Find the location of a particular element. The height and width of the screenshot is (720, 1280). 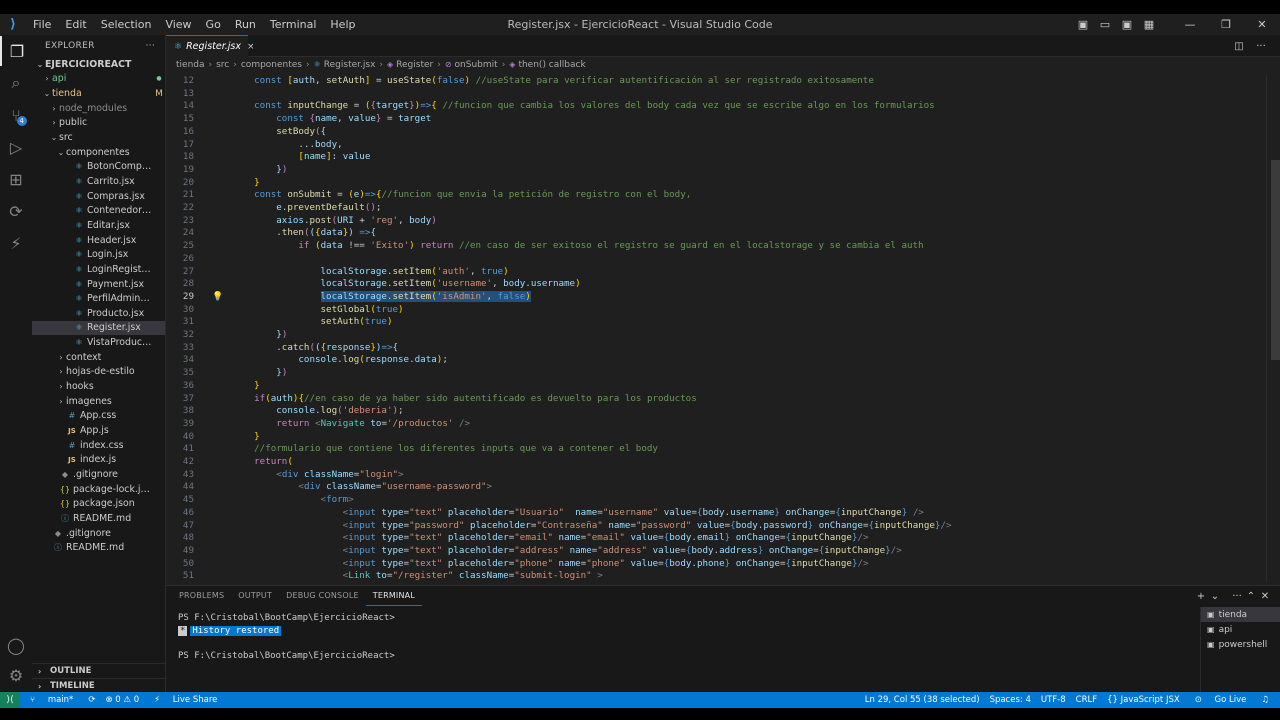

accounts-icon: ◯ is located at coordinates (16, 645).